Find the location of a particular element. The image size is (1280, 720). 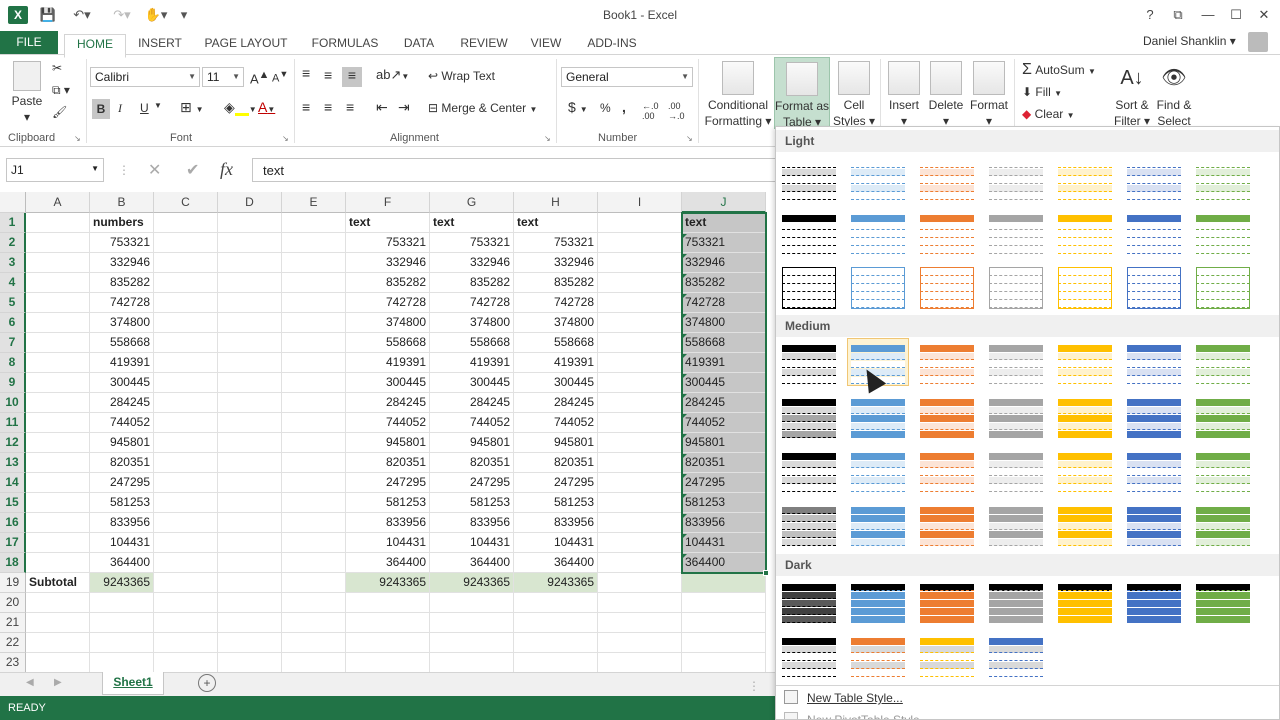

cell-E12 is located at coordinates (314, 443).